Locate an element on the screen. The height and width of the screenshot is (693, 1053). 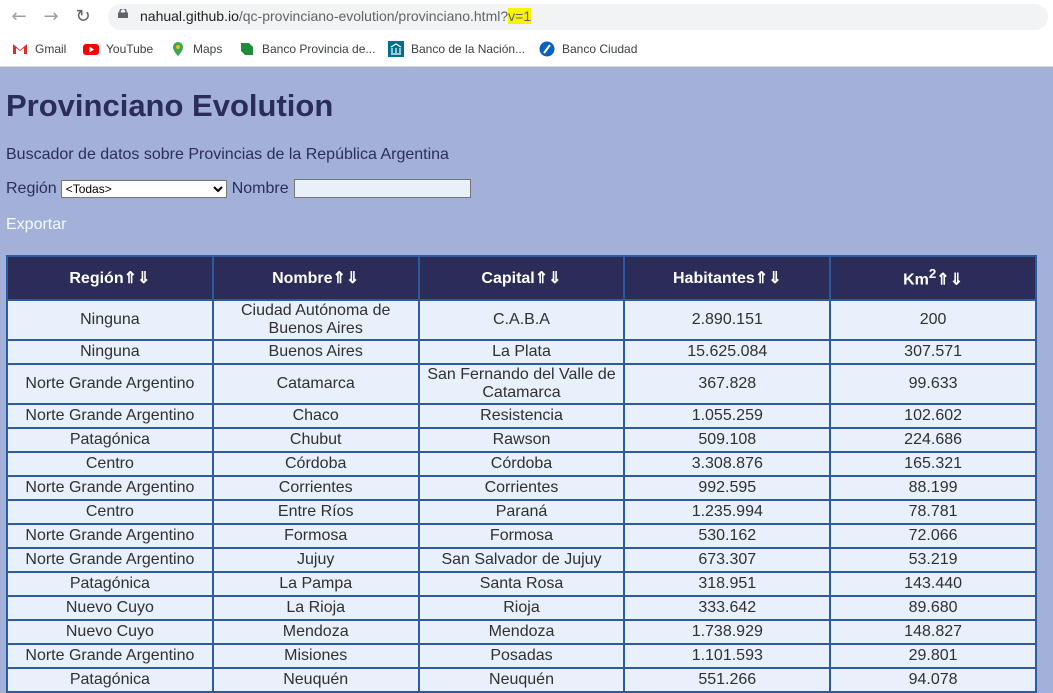
cell-km2: 102.602 is located at coordinates (933, 416).